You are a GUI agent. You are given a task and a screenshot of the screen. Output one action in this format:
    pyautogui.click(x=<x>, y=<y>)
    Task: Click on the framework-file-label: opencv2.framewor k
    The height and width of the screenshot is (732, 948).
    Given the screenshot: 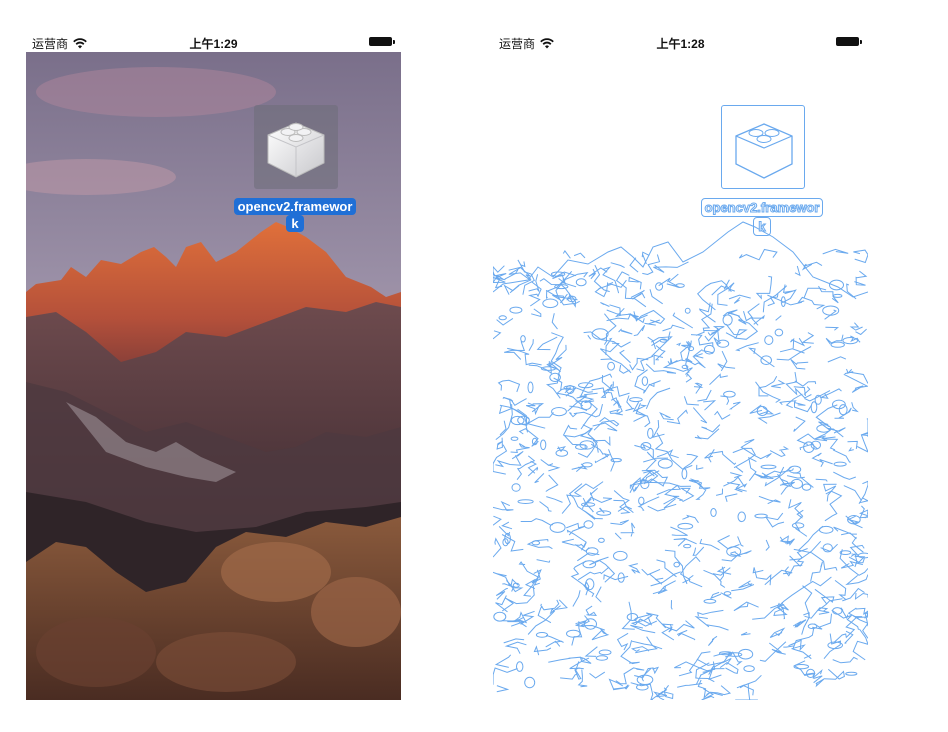 What is the action you would take?
    pyautogui.click(x=295, y=215)
    